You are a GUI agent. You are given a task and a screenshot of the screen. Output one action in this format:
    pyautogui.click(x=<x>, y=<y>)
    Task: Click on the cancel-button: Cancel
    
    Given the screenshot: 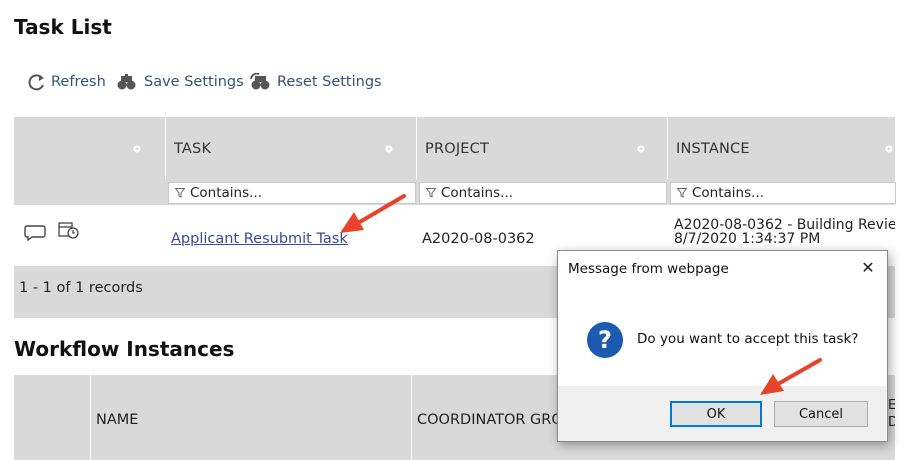 What is the action you would take?
    pyautogui.click(x=821, y=414)
    